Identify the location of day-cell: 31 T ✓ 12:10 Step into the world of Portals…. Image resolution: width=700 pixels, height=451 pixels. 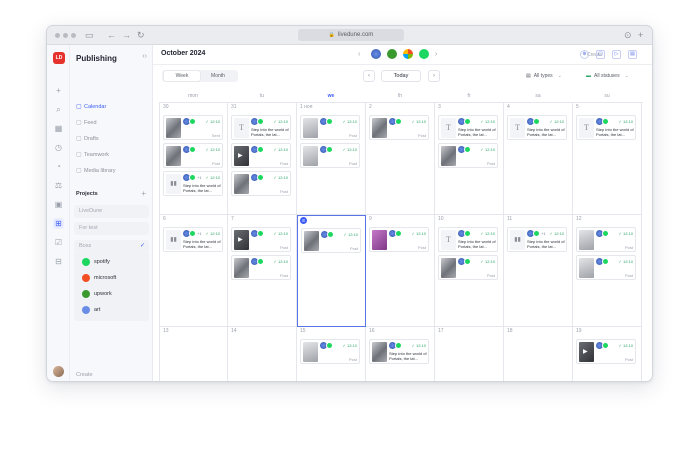
(262, 159).